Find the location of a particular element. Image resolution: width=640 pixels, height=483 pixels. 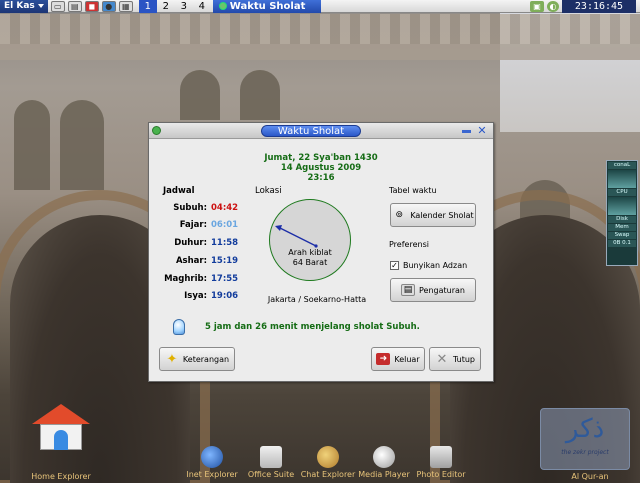

prayer-time: 17:55 is located at coordinates (225, 279).